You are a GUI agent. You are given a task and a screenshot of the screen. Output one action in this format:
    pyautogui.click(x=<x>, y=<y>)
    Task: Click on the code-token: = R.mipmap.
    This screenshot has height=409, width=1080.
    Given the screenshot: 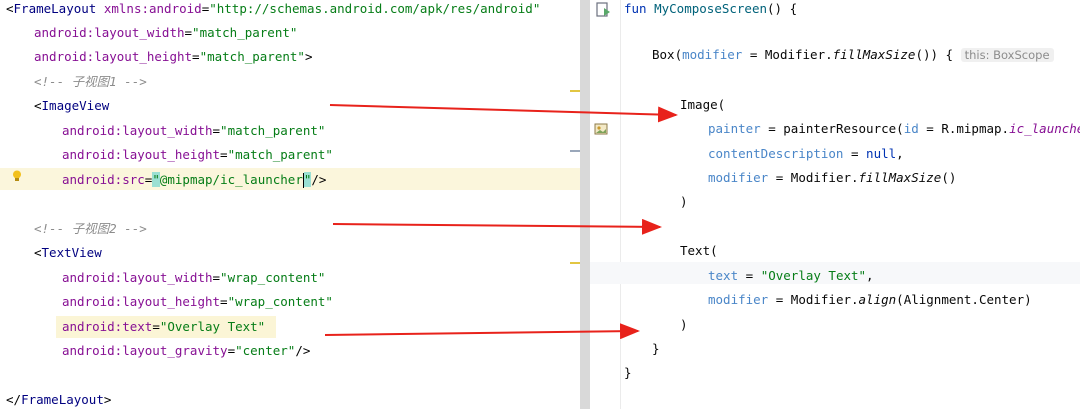 What is the action you would take?
    pyautogui.click(x=964, y=128)
    